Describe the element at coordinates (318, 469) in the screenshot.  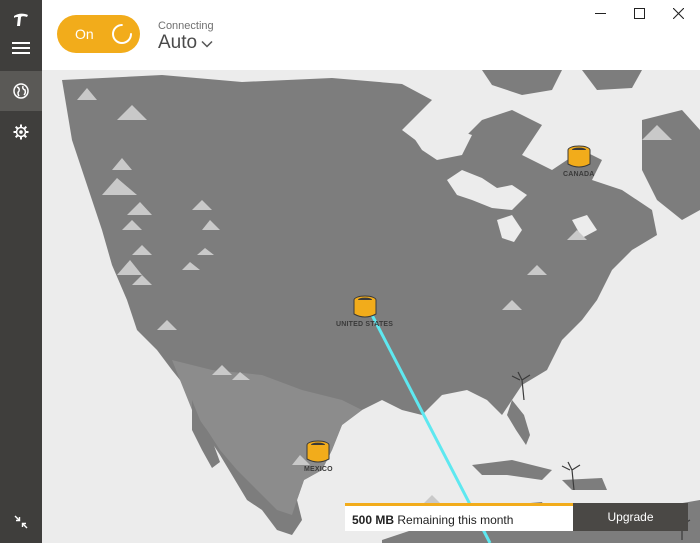
I see `country-label: MEXICO` at that location.